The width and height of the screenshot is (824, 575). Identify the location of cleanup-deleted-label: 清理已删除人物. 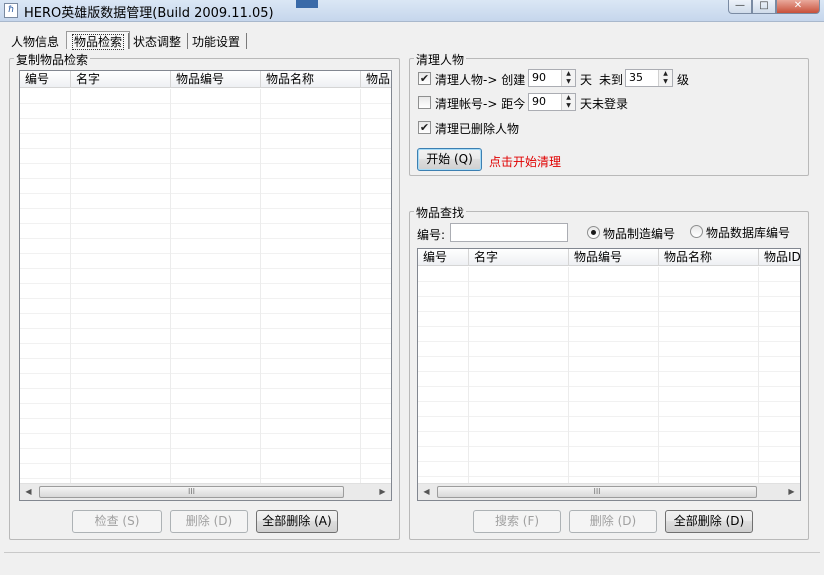
(477, 129).